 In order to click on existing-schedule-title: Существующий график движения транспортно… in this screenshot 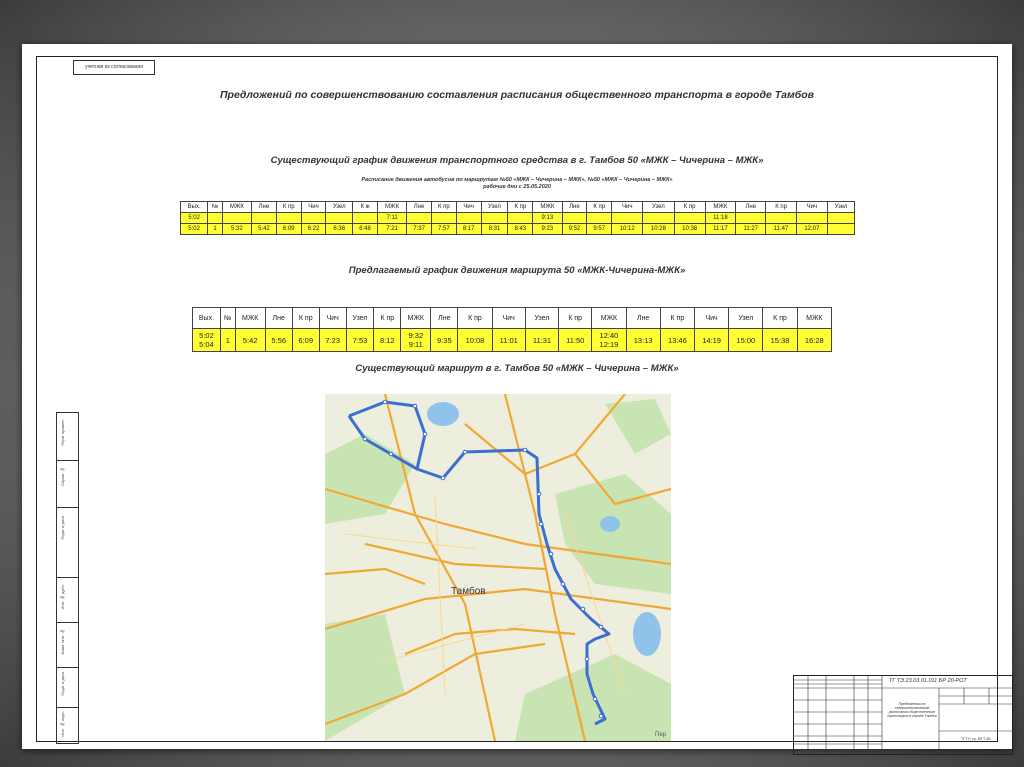, I will do `click(517, 160)`.